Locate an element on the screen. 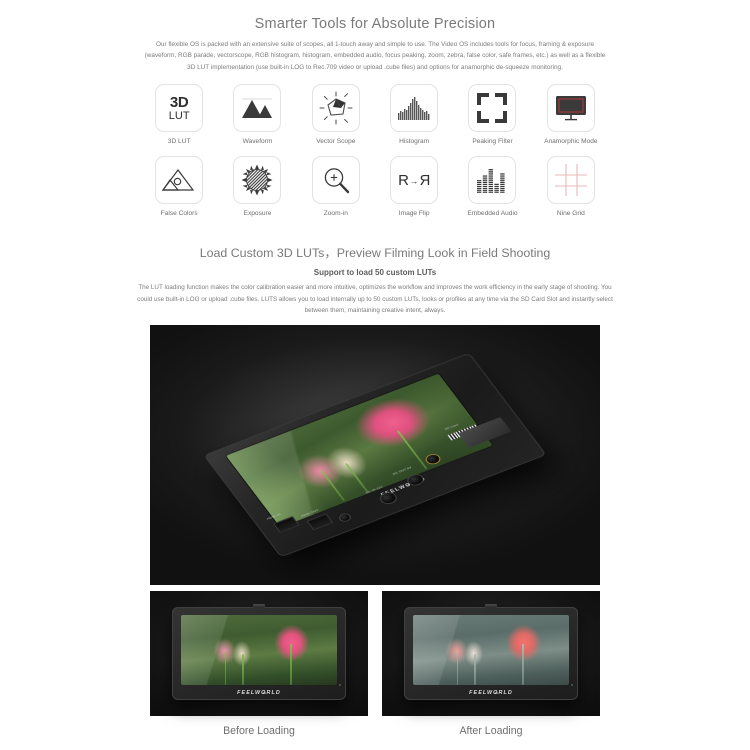 This screenshot has width=750, height=750. tulip-image-after is located at coordinates (491, 650).